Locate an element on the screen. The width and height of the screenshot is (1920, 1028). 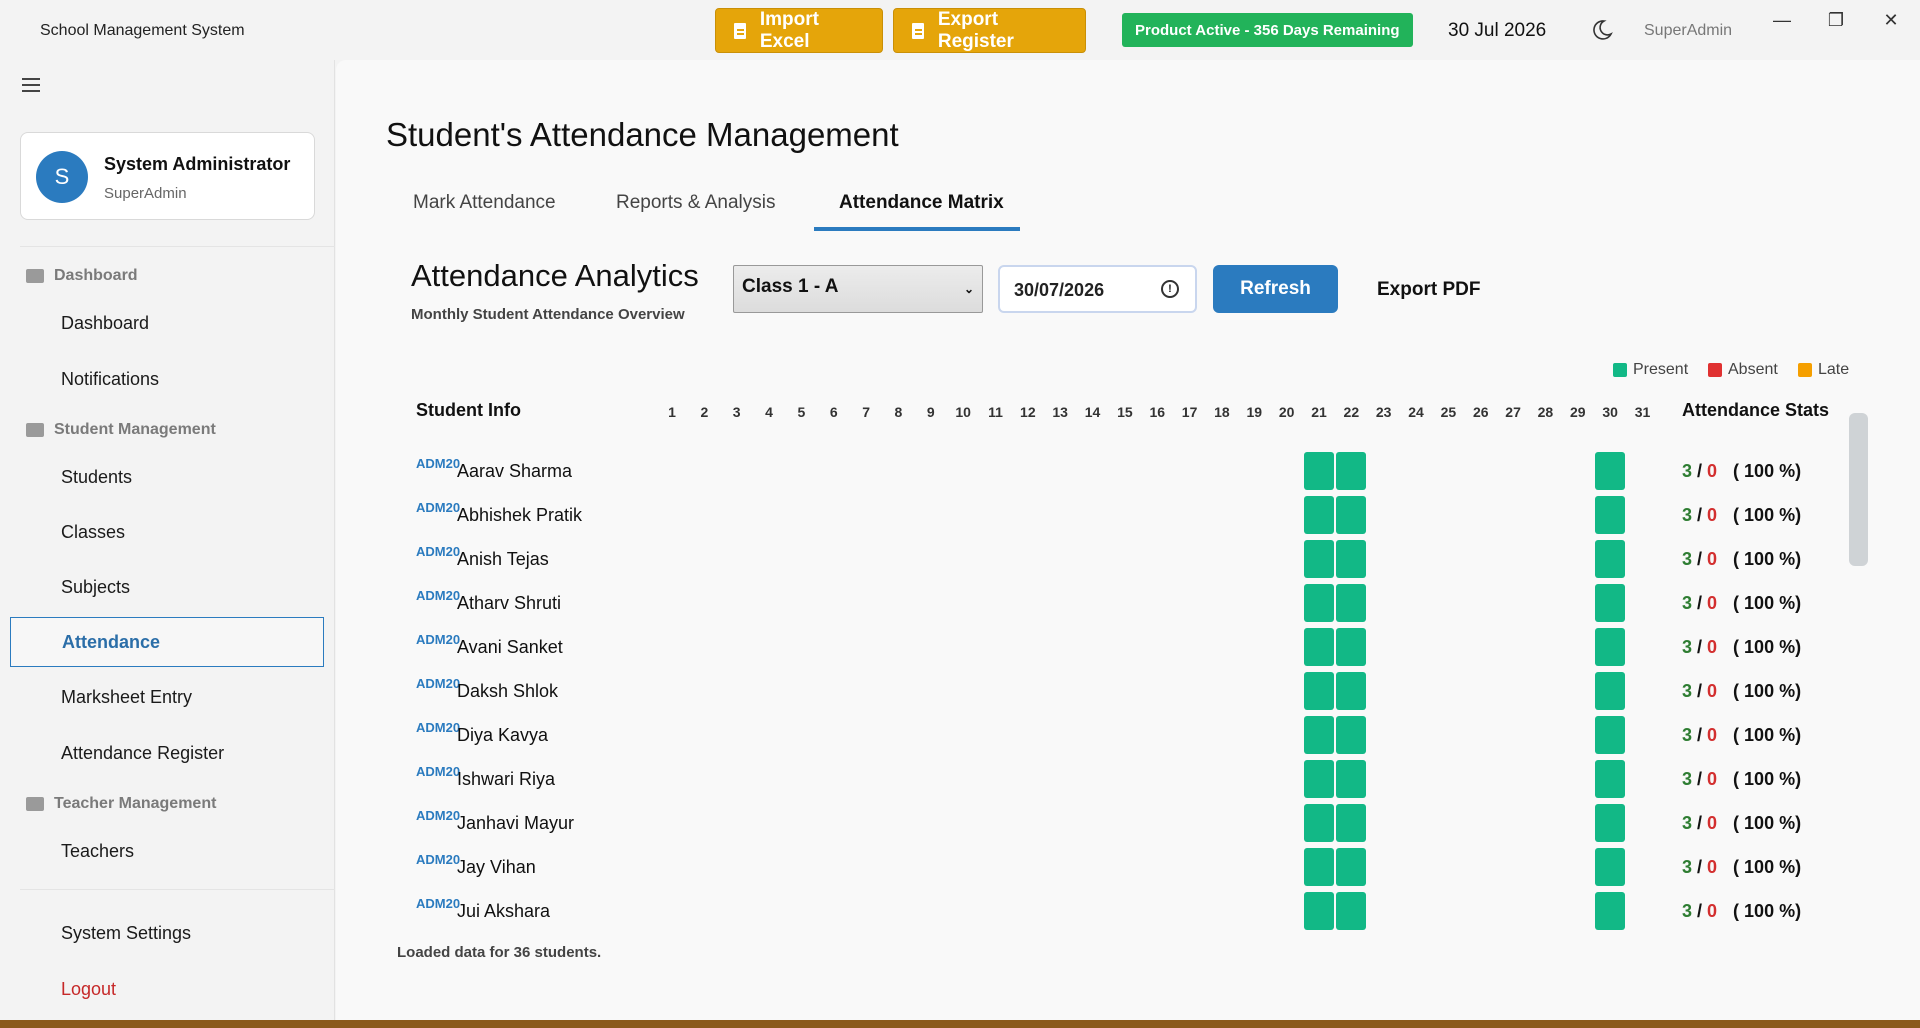
section-student-management: Student Management is located at coordinates (121, 430).